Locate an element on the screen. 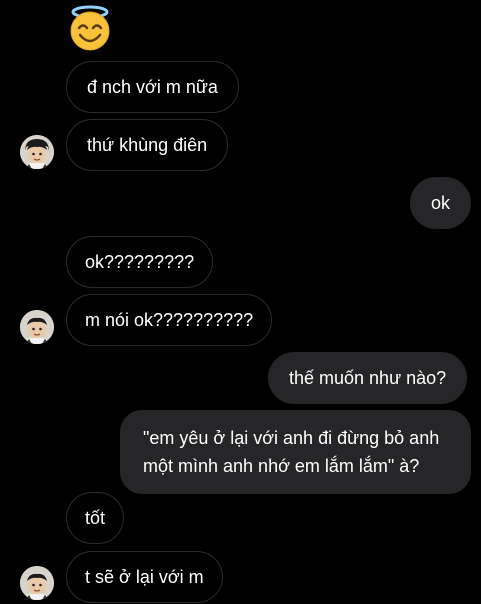 This screenshot has height=604, width=481. smiling-face-with-halo-icon is located at coordinates (90, 28).